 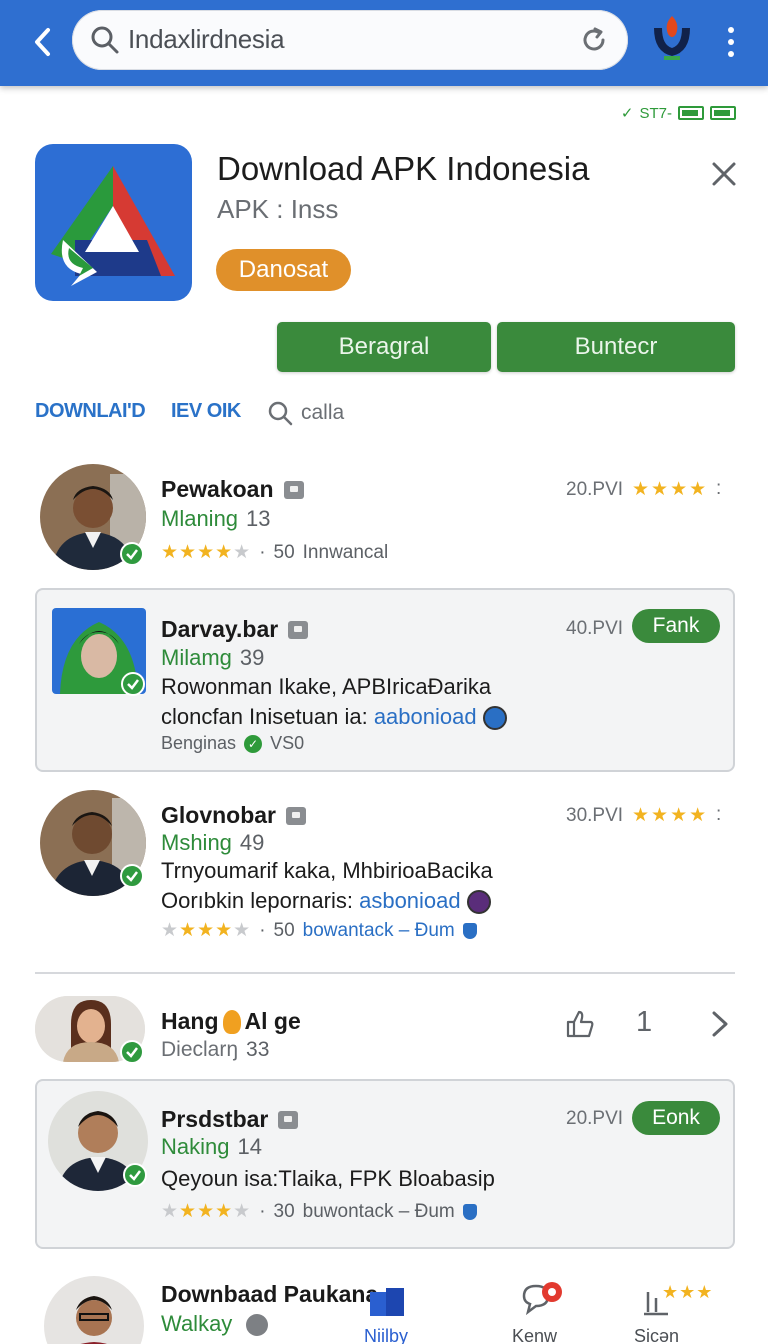 I want to click on search-input: Indaxlirdnesia, so click(x=206, y=39).